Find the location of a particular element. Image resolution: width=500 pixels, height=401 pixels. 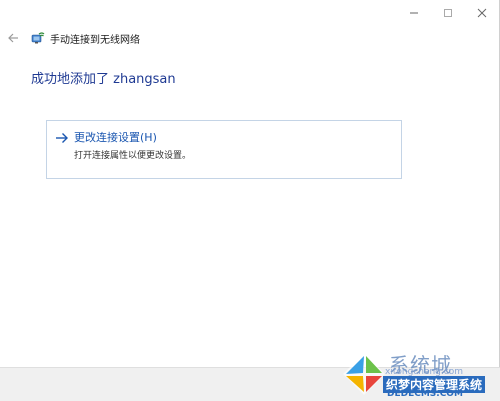

maximize-icon is located at coordinates (448, 13).